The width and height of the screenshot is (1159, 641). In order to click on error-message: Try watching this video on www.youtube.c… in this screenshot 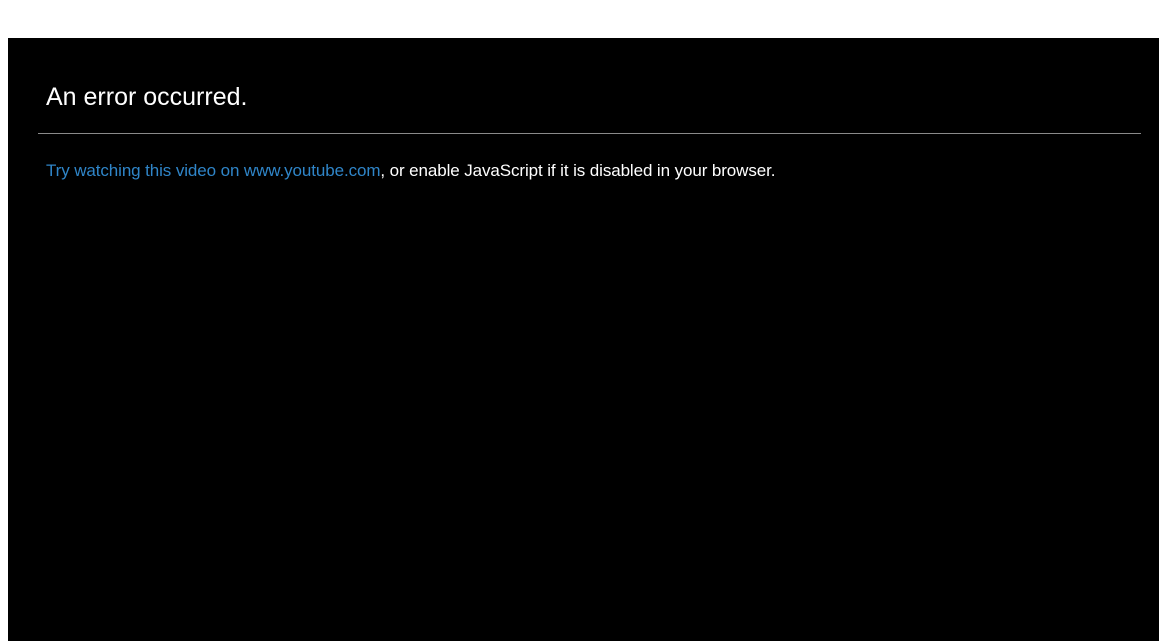, I will do `click(410, 171)`.